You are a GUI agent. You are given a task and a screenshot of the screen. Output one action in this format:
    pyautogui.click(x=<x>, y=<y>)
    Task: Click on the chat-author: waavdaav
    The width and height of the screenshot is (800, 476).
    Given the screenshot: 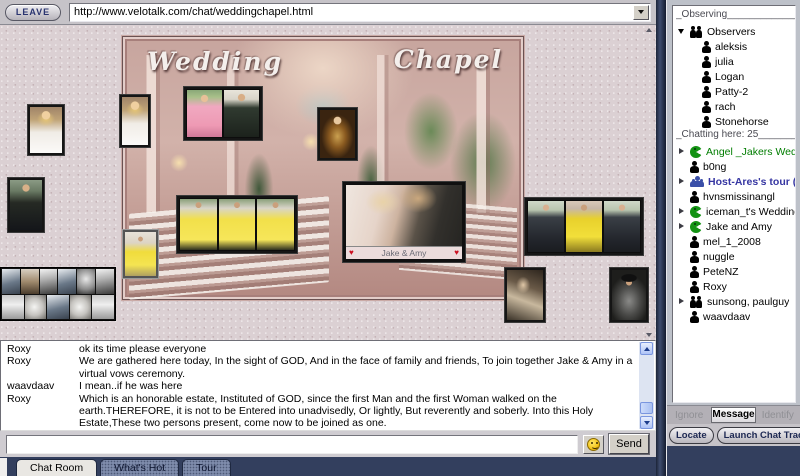 What is the action you would take?
    pyautogui.click(x=31, y=386)
    